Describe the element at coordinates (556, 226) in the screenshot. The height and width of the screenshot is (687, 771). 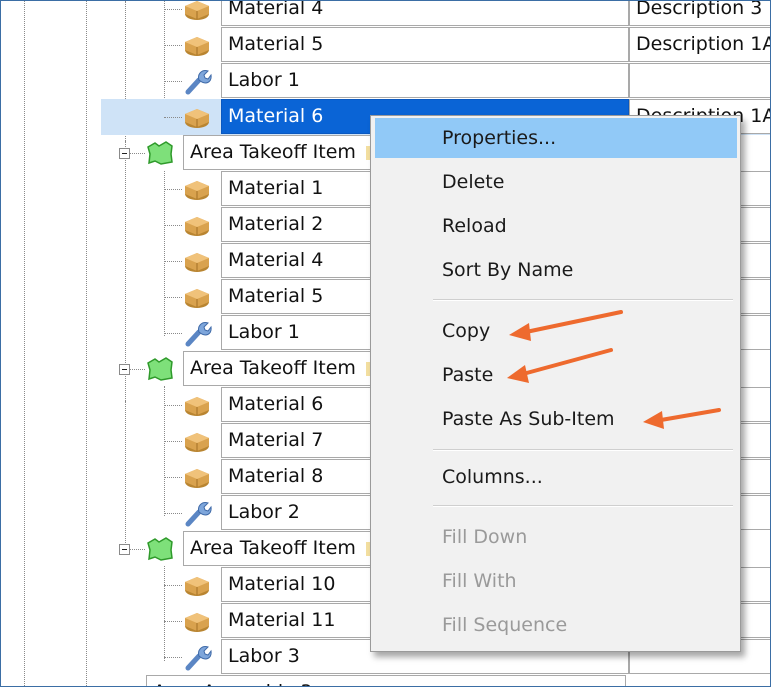
I see `menu-item-reload: Reload` at that location.